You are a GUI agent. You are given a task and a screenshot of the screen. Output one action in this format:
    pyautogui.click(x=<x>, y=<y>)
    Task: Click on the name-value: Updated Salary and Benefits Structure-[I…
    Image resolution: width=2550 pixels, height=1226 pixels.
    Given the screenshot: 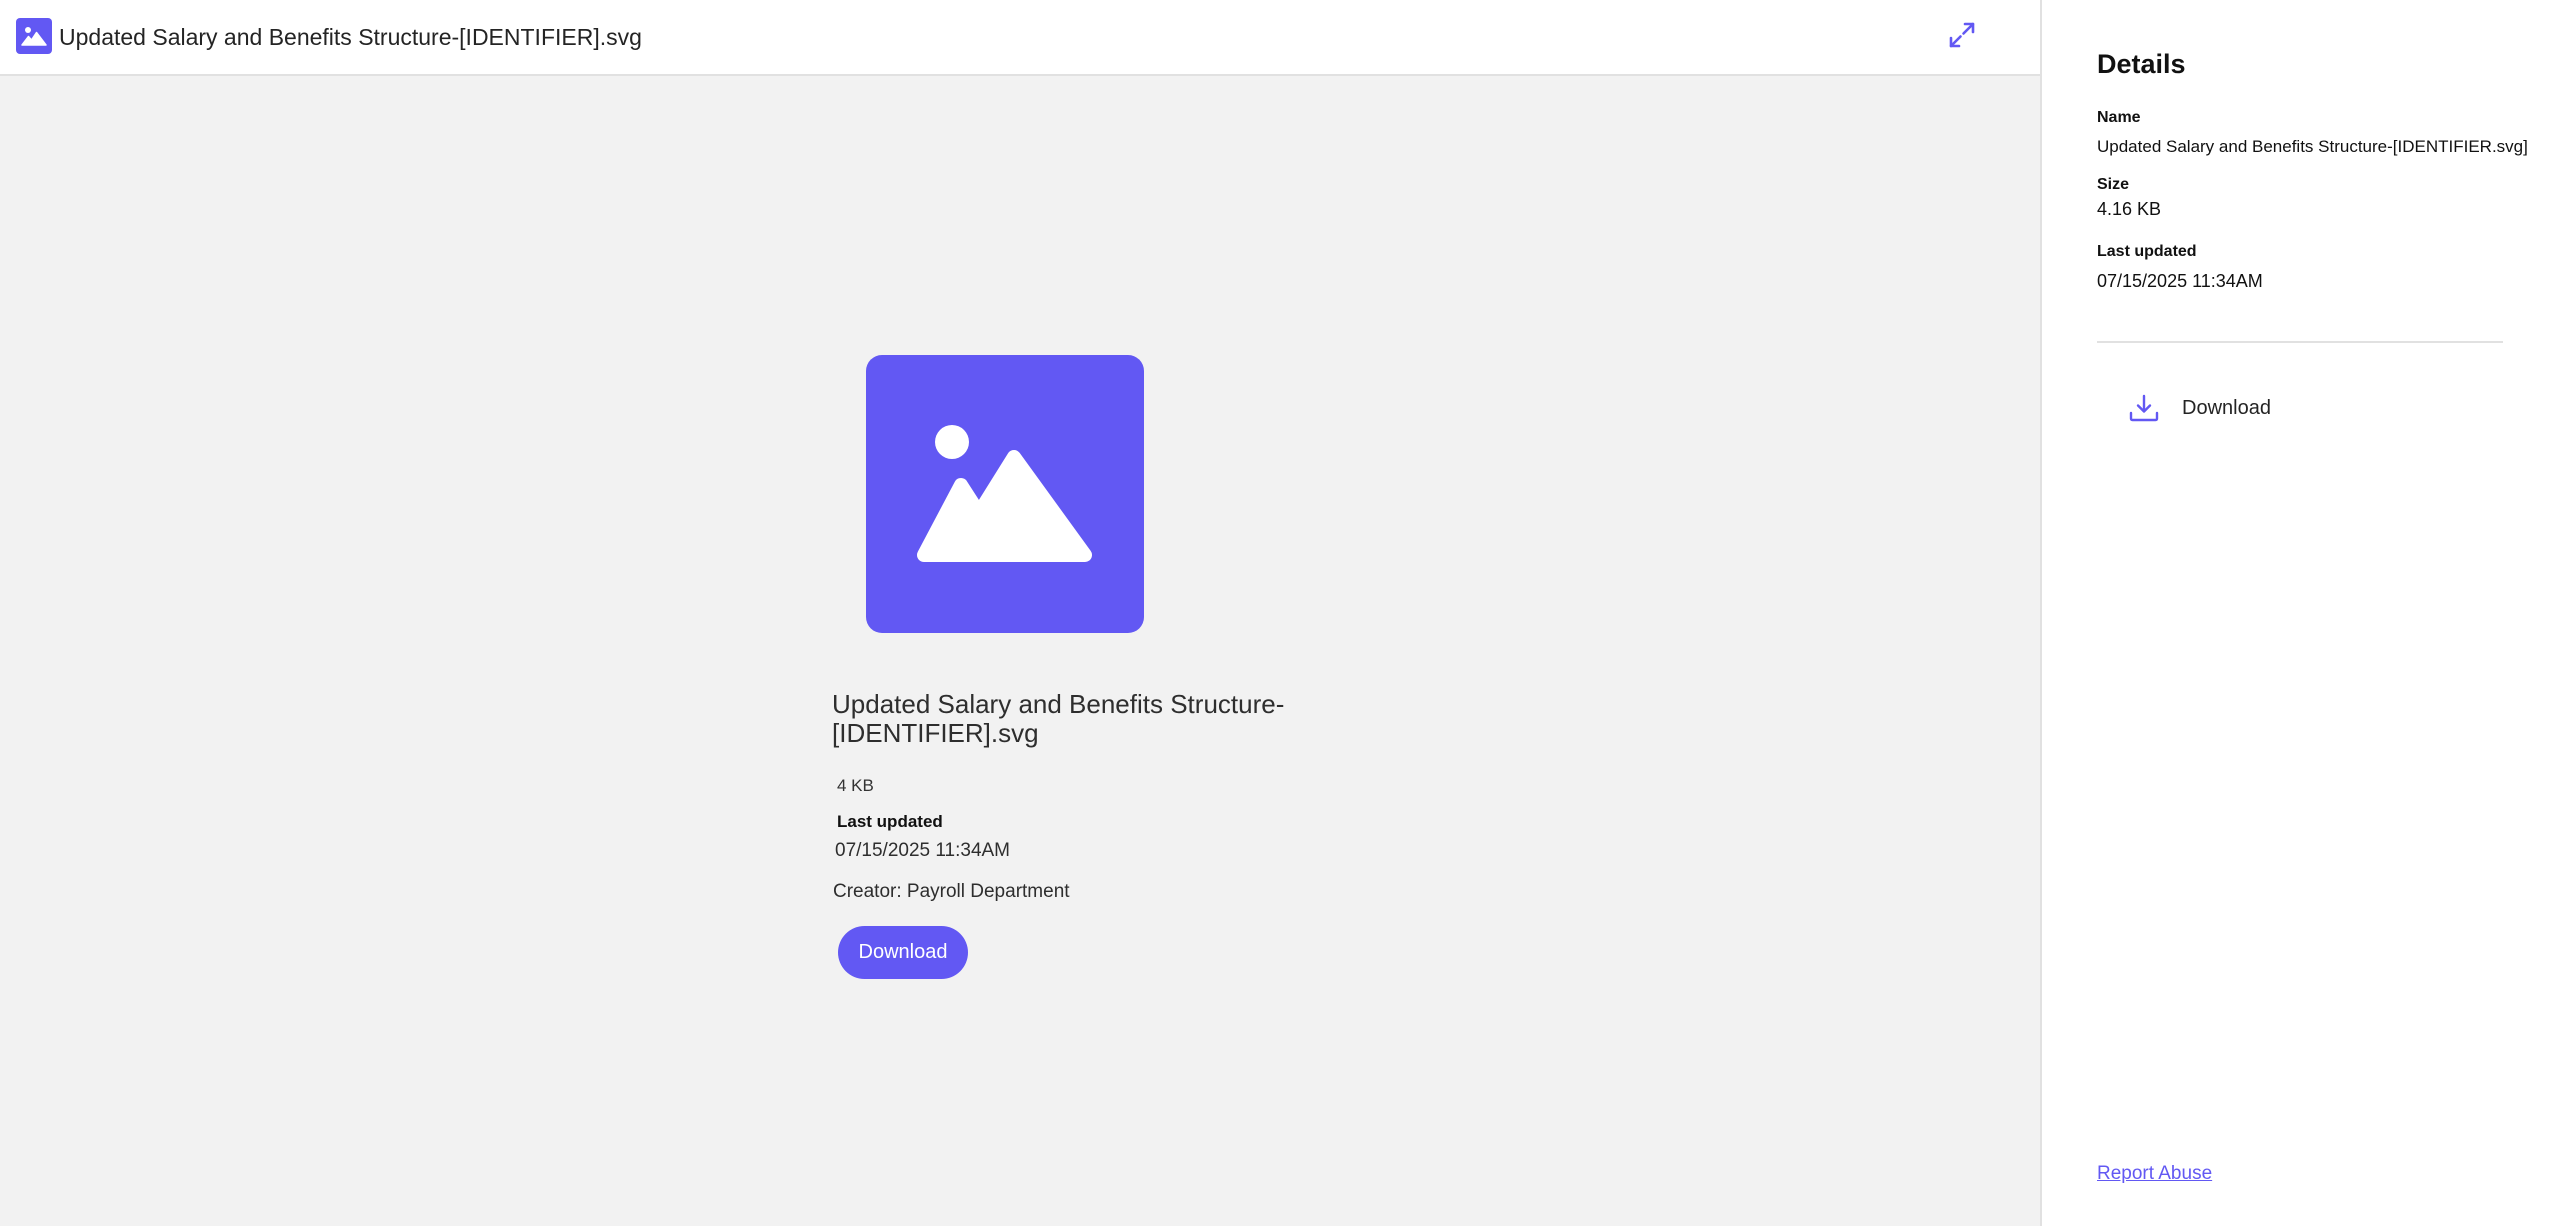 What is the action you would take?
    pyautogui.click(x=2312, y=146)
    